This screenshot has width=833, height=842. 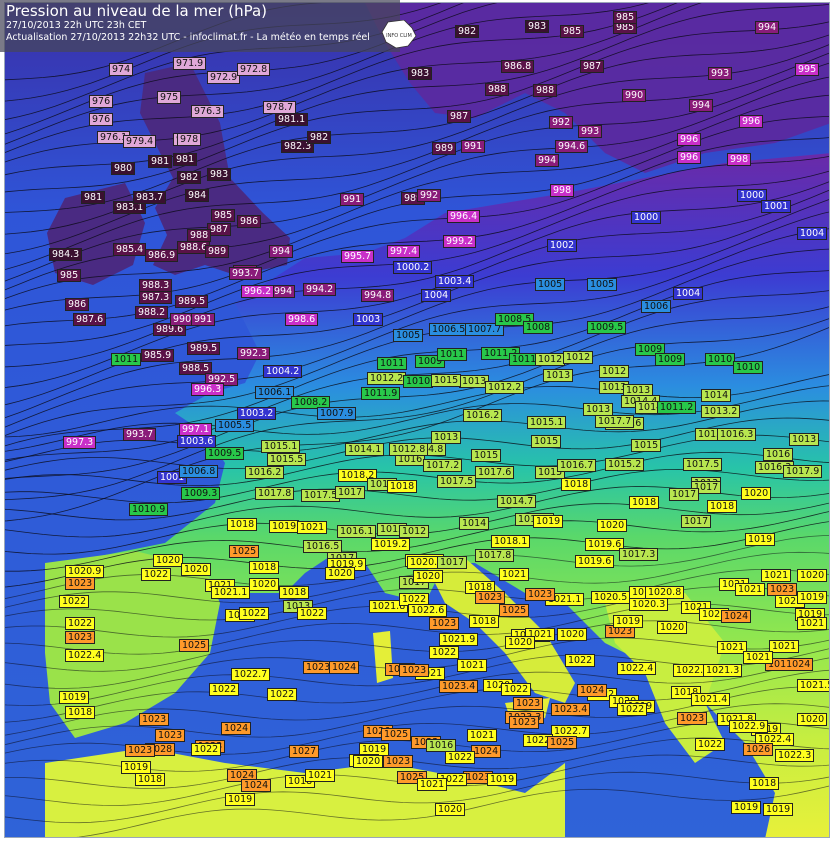 I want to click on station-pressure-label: 987, so click(x=592, y=66).